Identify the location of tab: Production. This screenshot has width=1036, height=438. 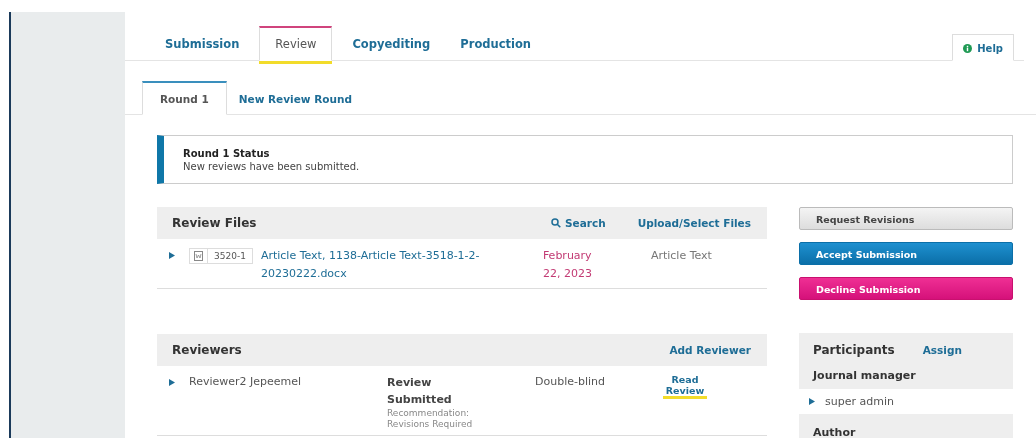
(496, 42).